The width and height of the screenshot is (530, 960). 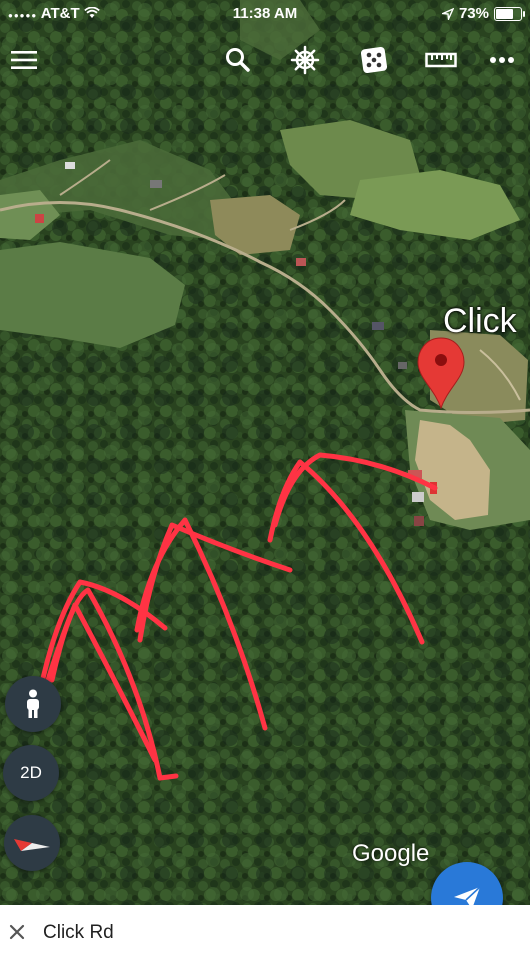 I want to click on voyager-button, so click(x=305, y=60).